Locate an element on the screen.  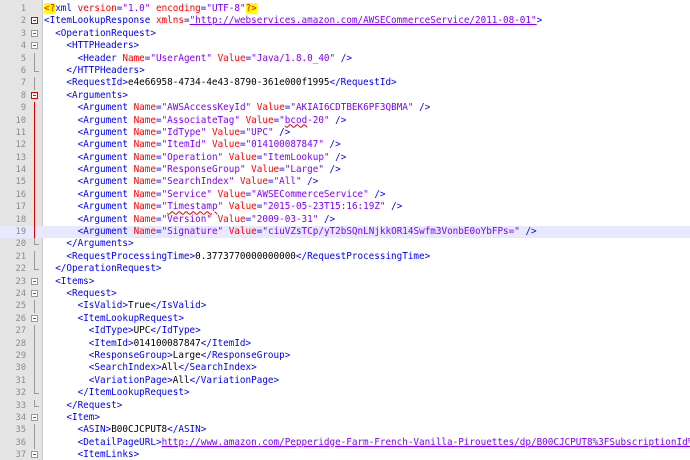
code-line: 37 <ItemLinks> is located at coordinates (345, 454).